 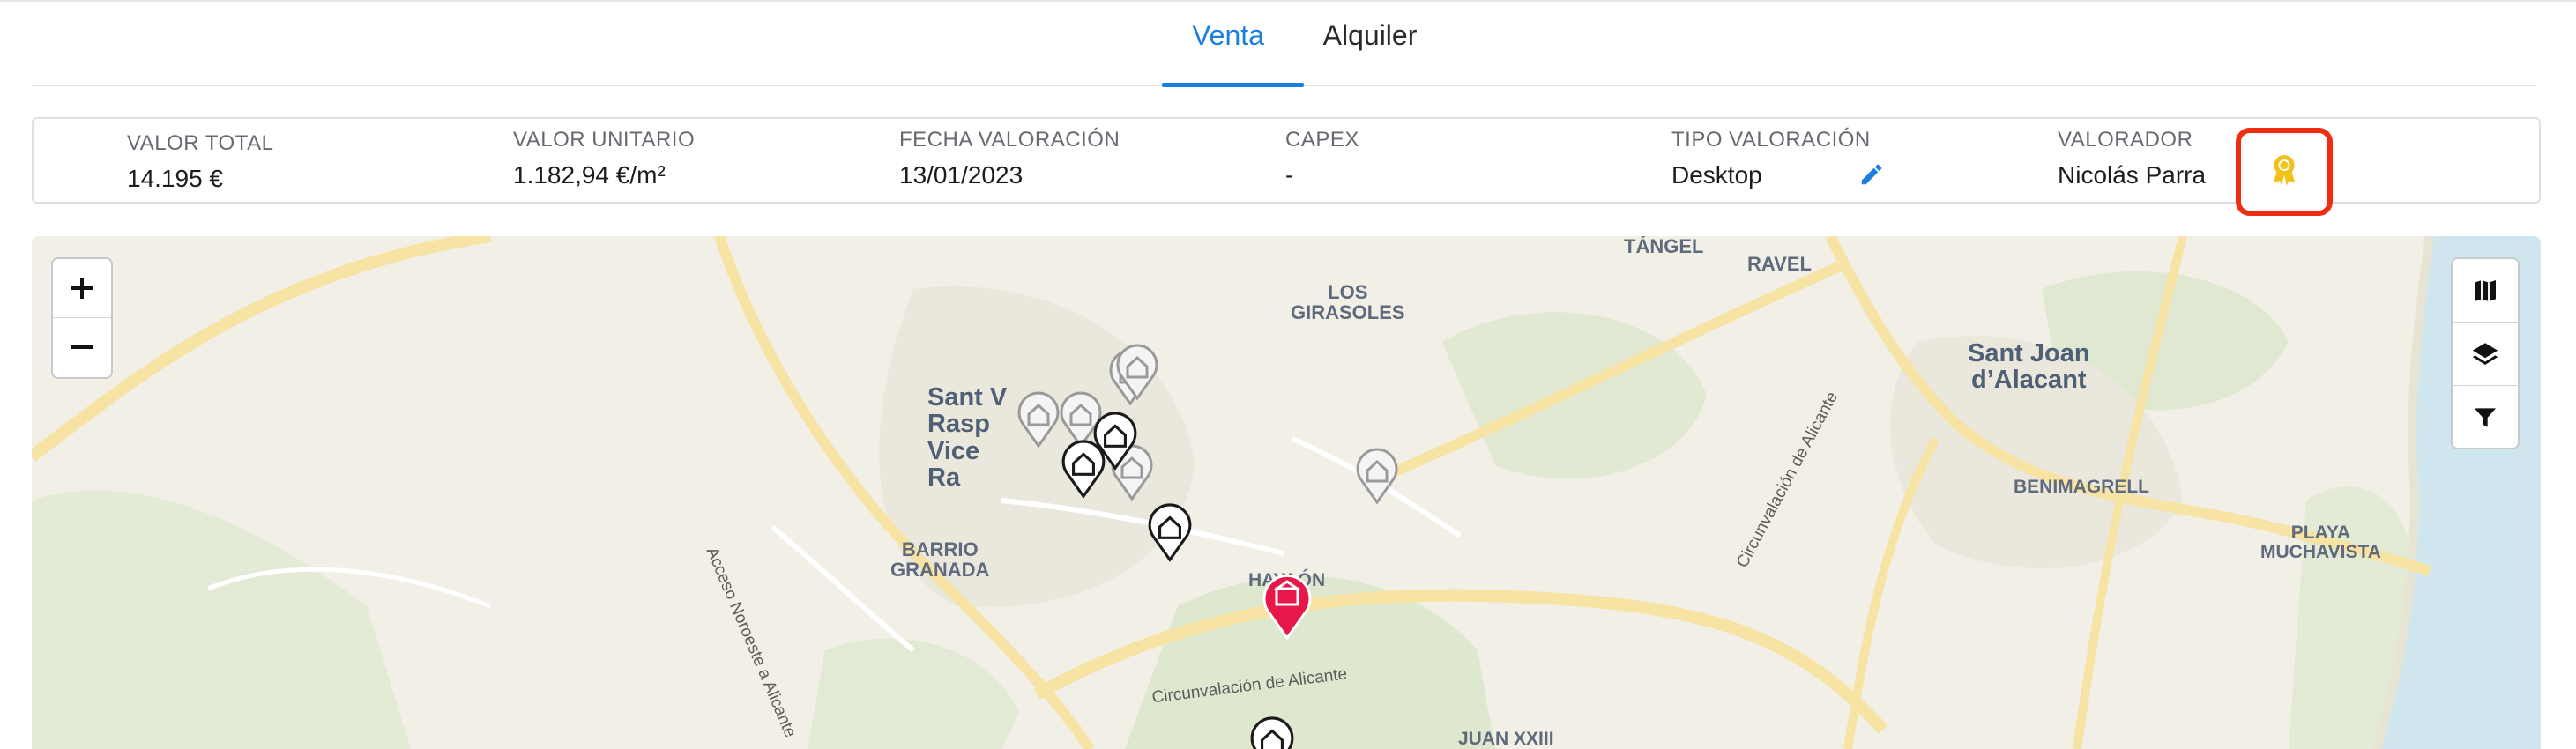 What do you see at coordinates (1228, 36) in the screenshot?
I see `tab-venta: Venta` at bounding box center [1228, 36].